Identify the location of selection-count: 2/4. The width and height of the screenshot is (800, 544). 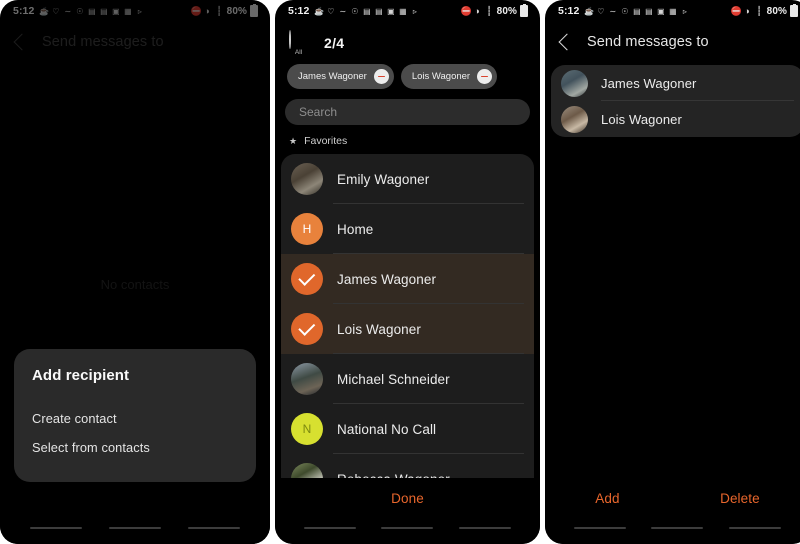
(334, 43).